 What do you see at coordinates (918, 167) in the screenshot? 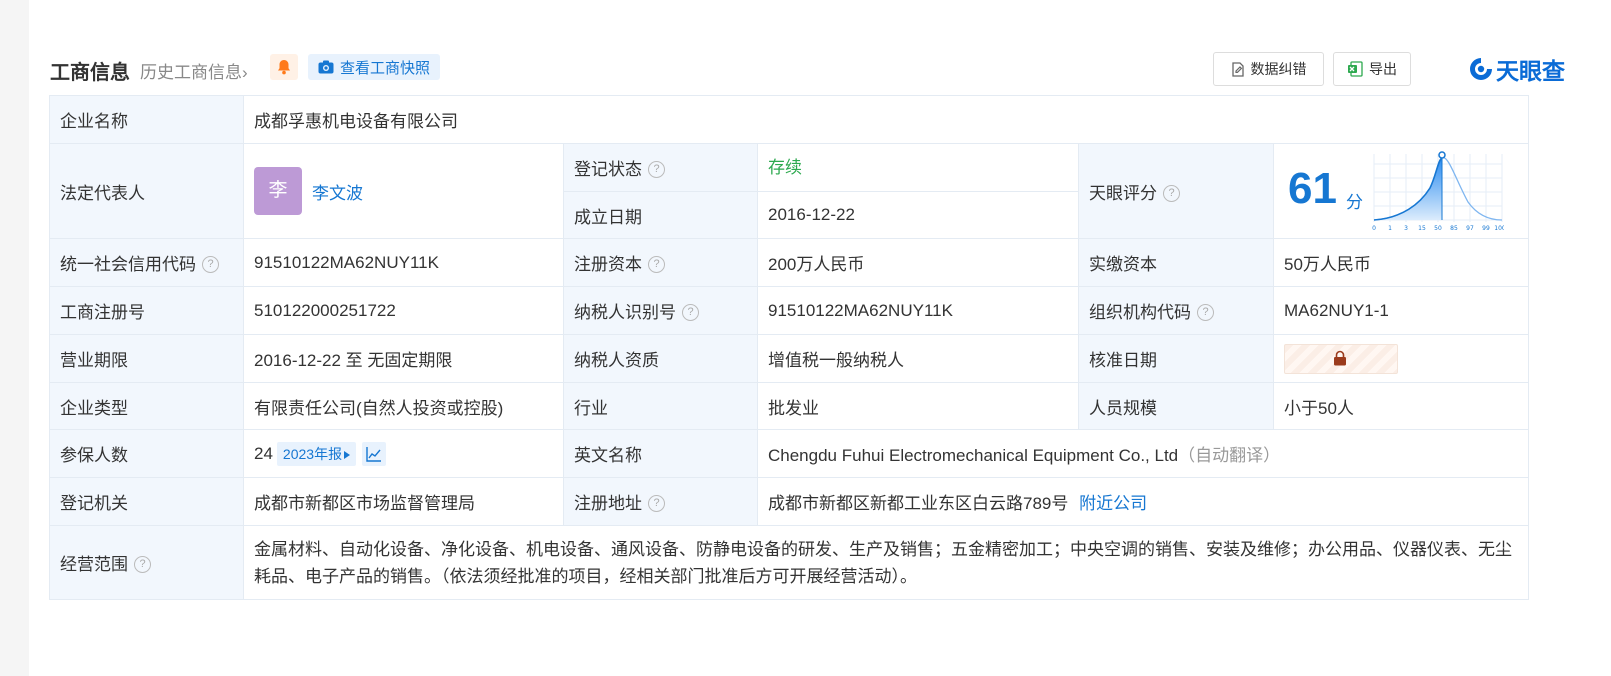
I see `reg-status: 存续` at bounding box center [918, 167].